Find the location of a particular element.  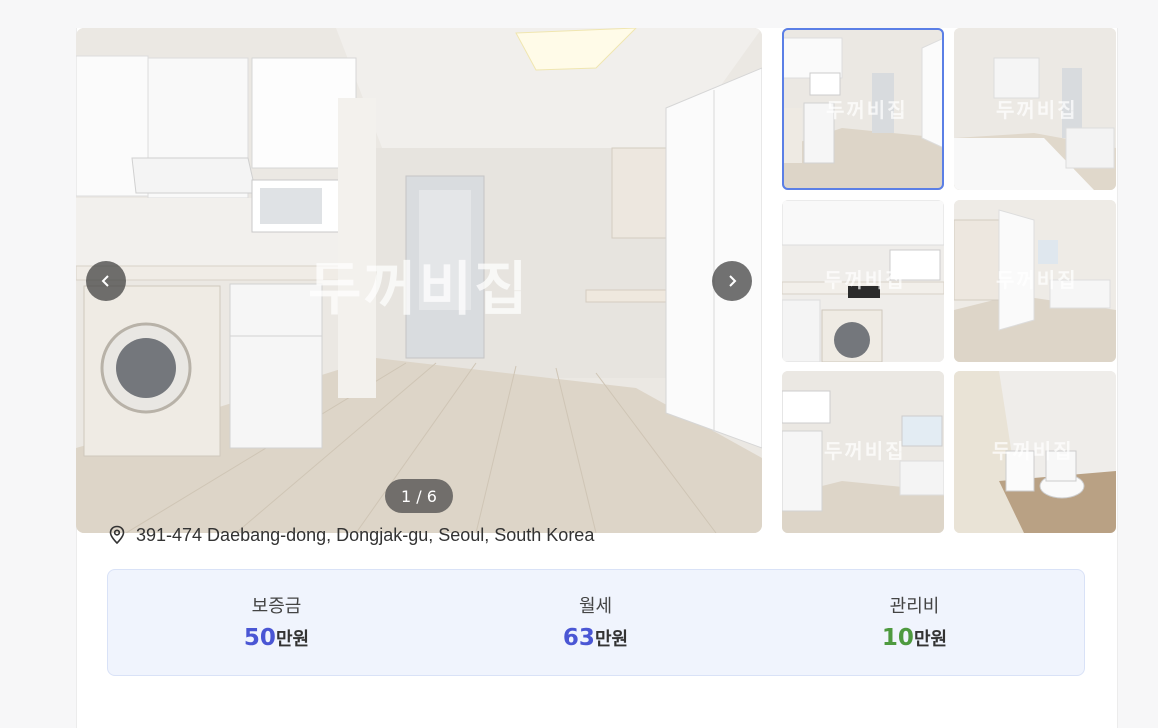

price-deposit: 보증금 50만원 is located at coordinates (276, 622).